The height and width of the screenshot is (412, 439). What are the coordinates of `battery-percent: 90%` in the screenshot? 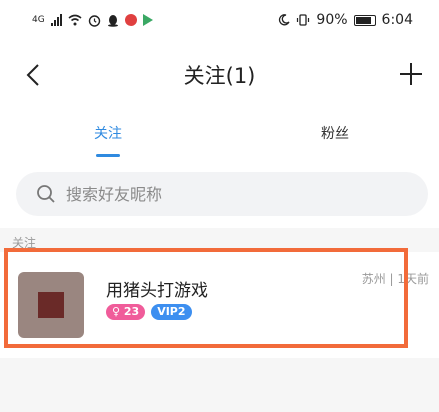 It's located at (332, 20).